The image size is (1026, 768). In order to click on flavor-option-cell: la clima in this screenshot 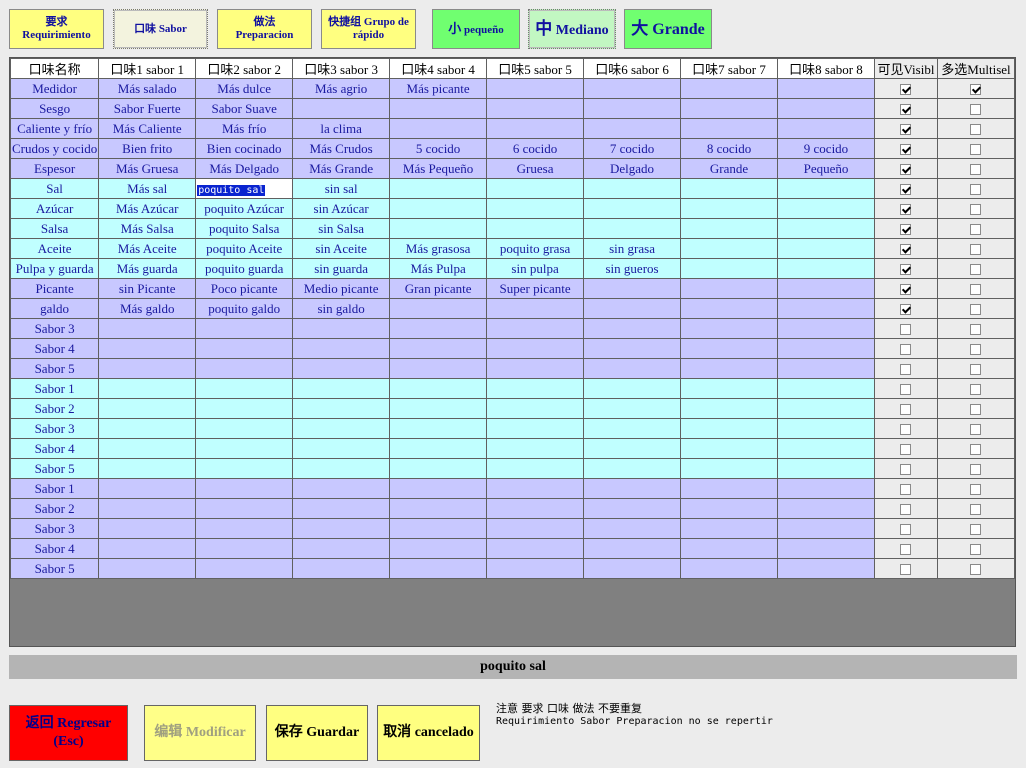, I will do `click(341, 128)`.